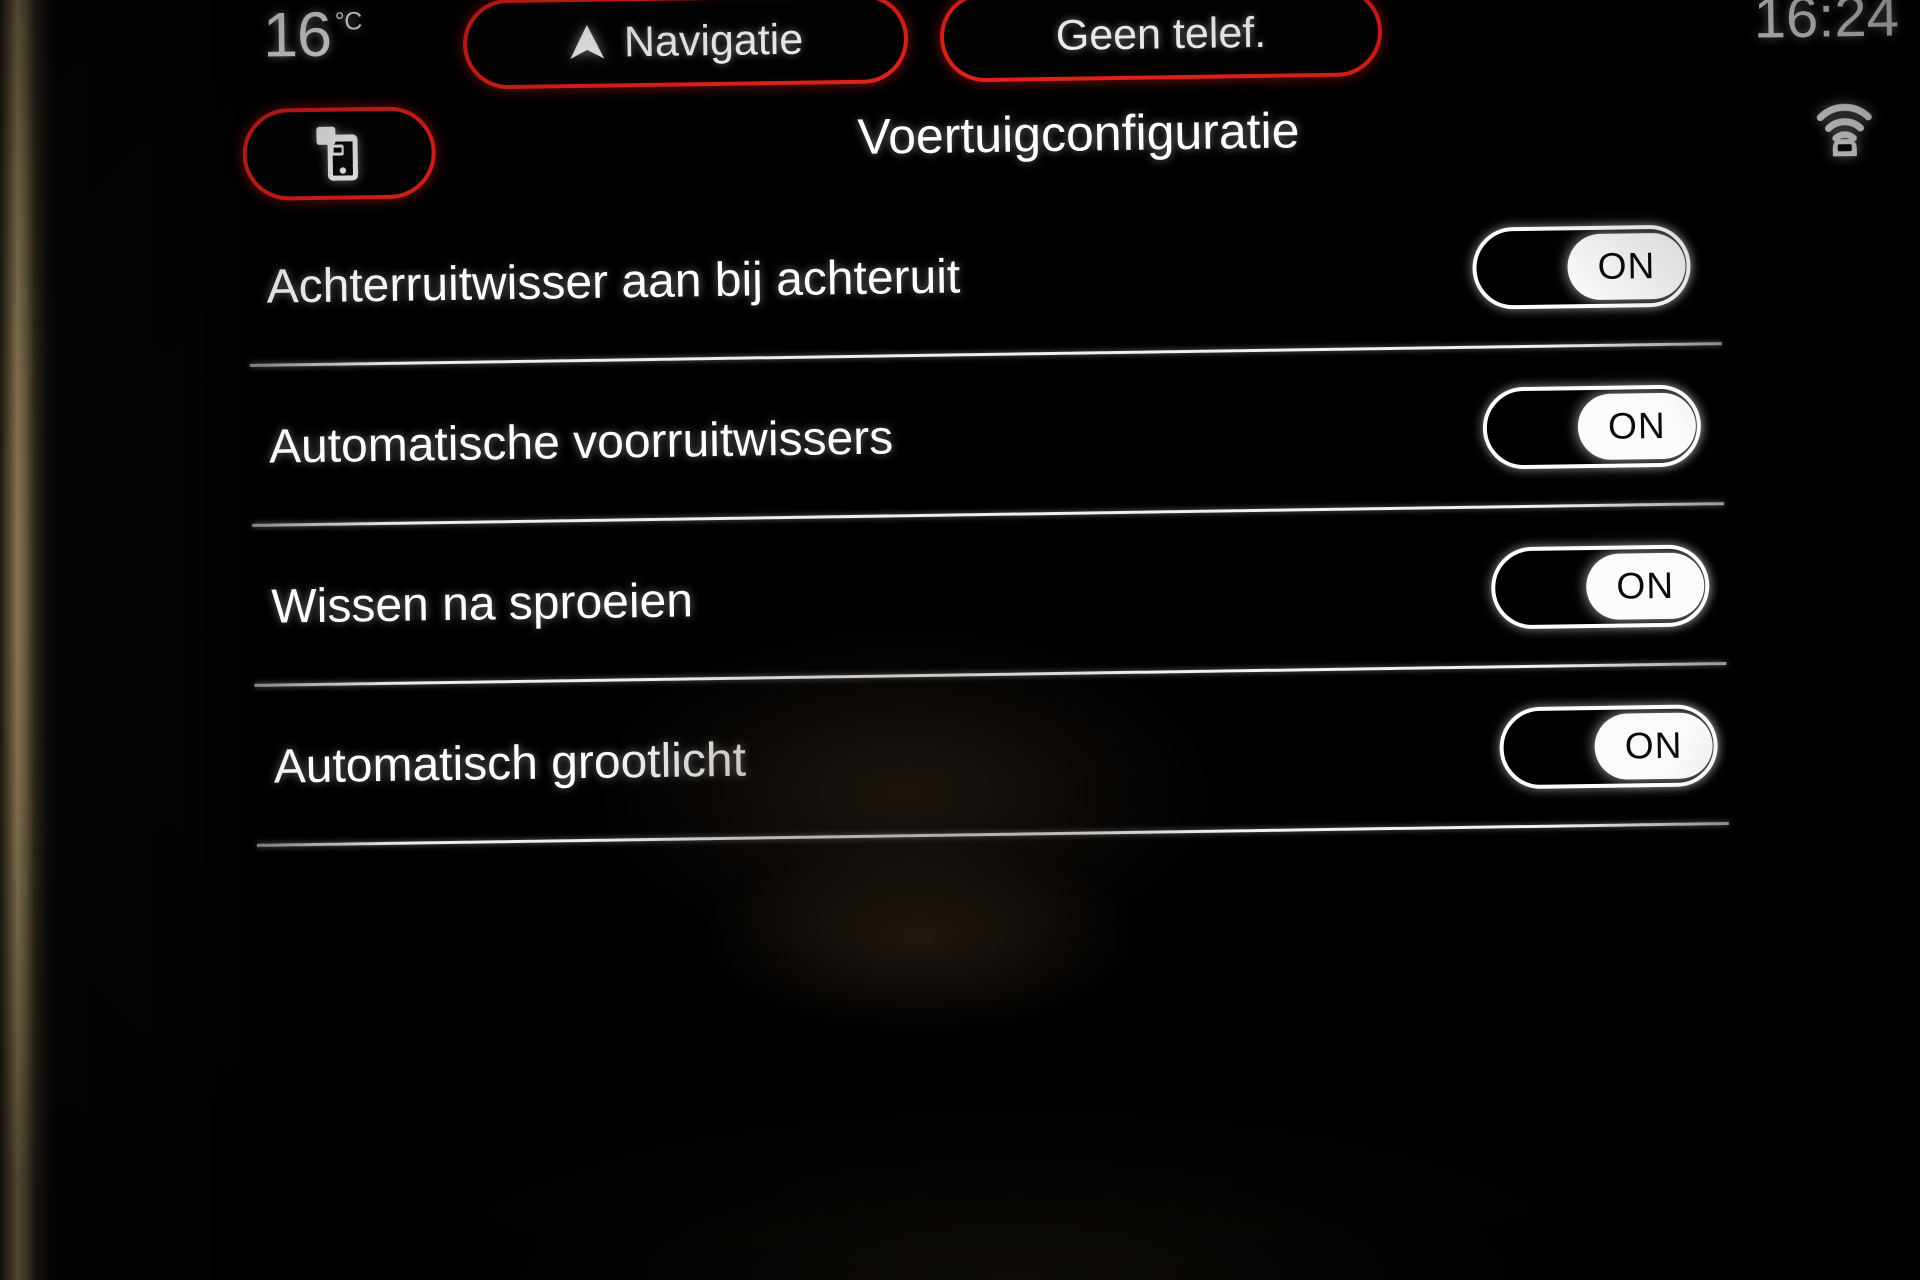  I want to click on settings-row-label: Automatische voorruitwissers, so click(581, 442).